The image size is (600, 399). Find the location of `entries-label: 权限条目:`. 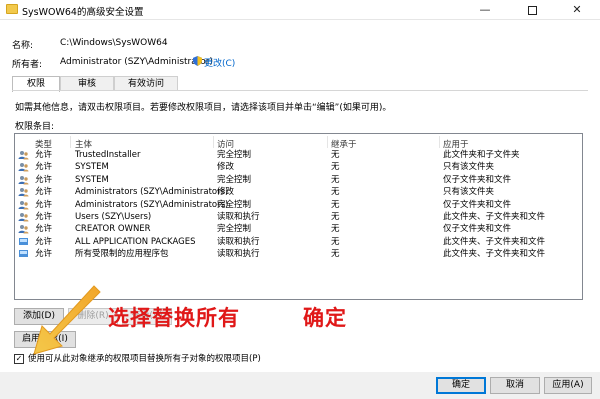

entries-label: 权限条目: is located at coordinates (35, 127).